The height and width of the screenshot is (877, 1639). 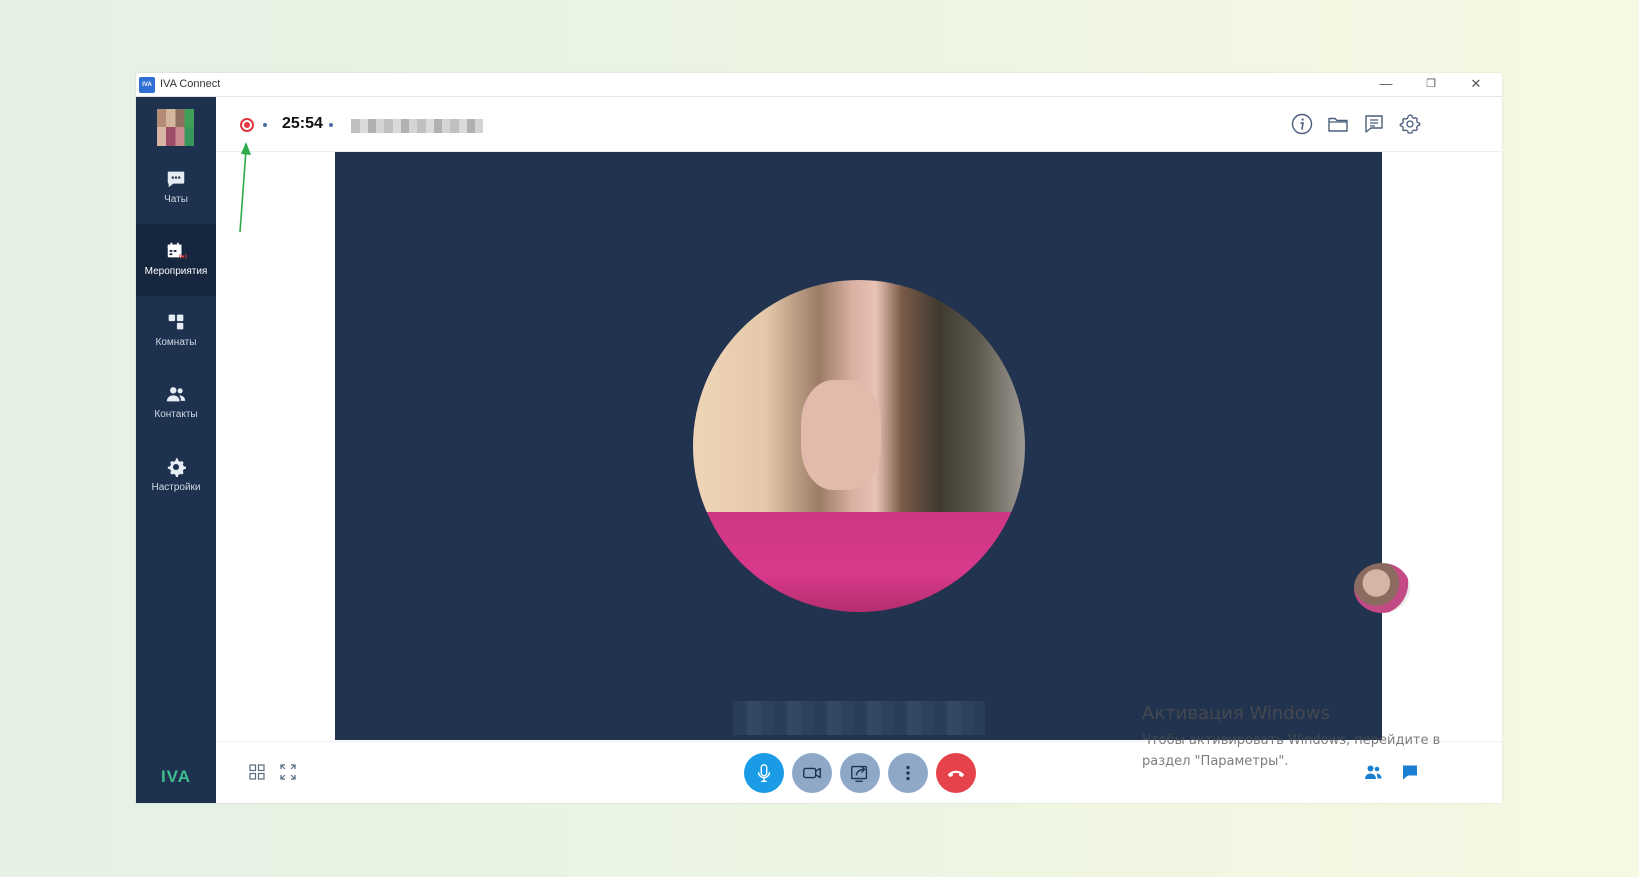 What do you see at coordinates (176, 179) in the screenshot?
I see `chat-bubble-icon` at bounding box center [176, 179].